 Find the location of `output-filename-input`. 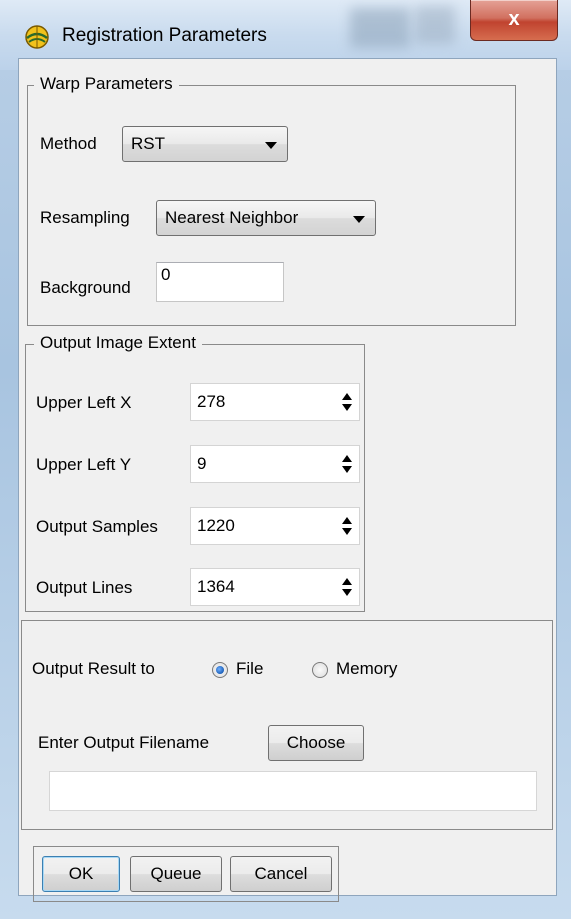

output-filename-input is located at coordinates (293, 791).